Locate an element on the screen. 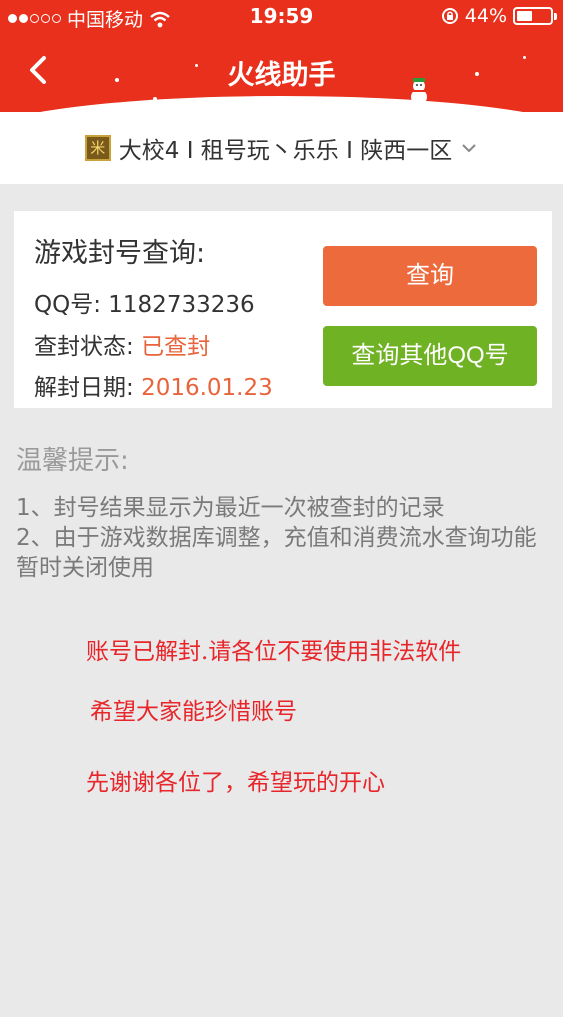 The image size is (563, 1017). status-label: 查封状态: is located at coordinates (88, 347).